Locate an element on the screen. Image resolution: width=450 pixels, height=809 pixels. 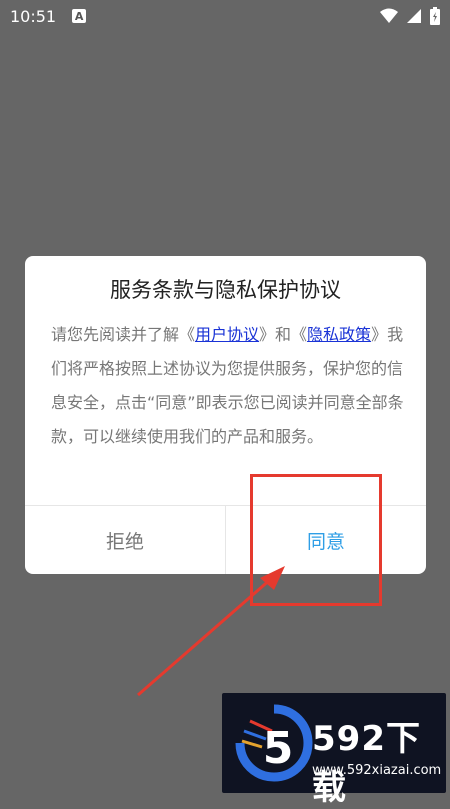
watermark-logo-icon: 5 is located at coordinates (274, 743).